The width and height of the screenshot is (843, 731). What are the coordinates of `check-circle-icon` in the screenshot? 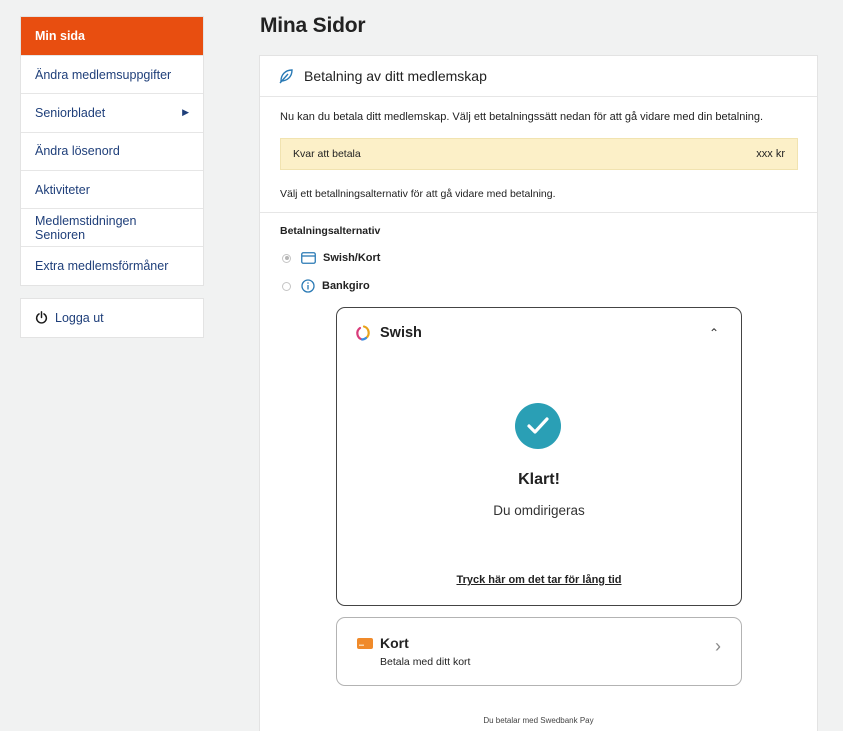 It's located at (538, 426).